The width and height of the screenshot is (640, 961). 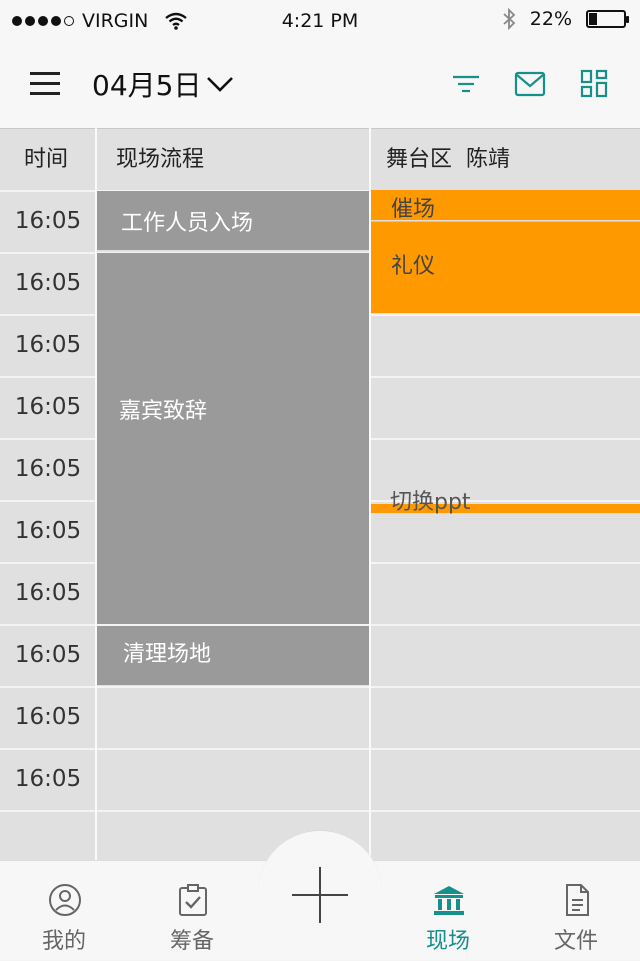 What do you see at coordinates (449, 900) in the screenshot?
I see `bank-building-icon` at bounding box center [449, 900].